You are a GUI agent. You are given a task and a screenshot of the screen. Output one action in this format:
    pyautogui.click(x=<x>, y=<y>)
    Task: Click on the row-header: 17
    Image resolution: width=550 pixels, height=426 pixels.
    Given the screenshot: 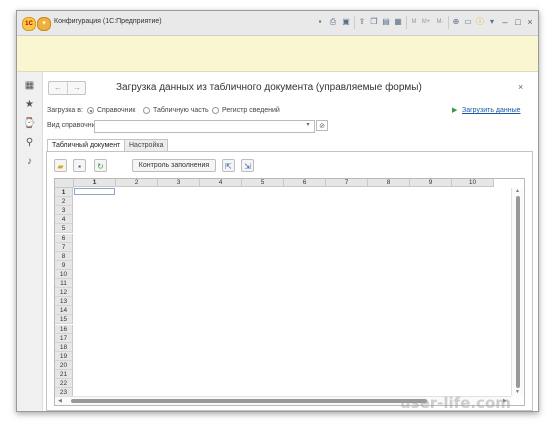 What is the action you would take?
    pyautogui.click(x=64, y=338)
    